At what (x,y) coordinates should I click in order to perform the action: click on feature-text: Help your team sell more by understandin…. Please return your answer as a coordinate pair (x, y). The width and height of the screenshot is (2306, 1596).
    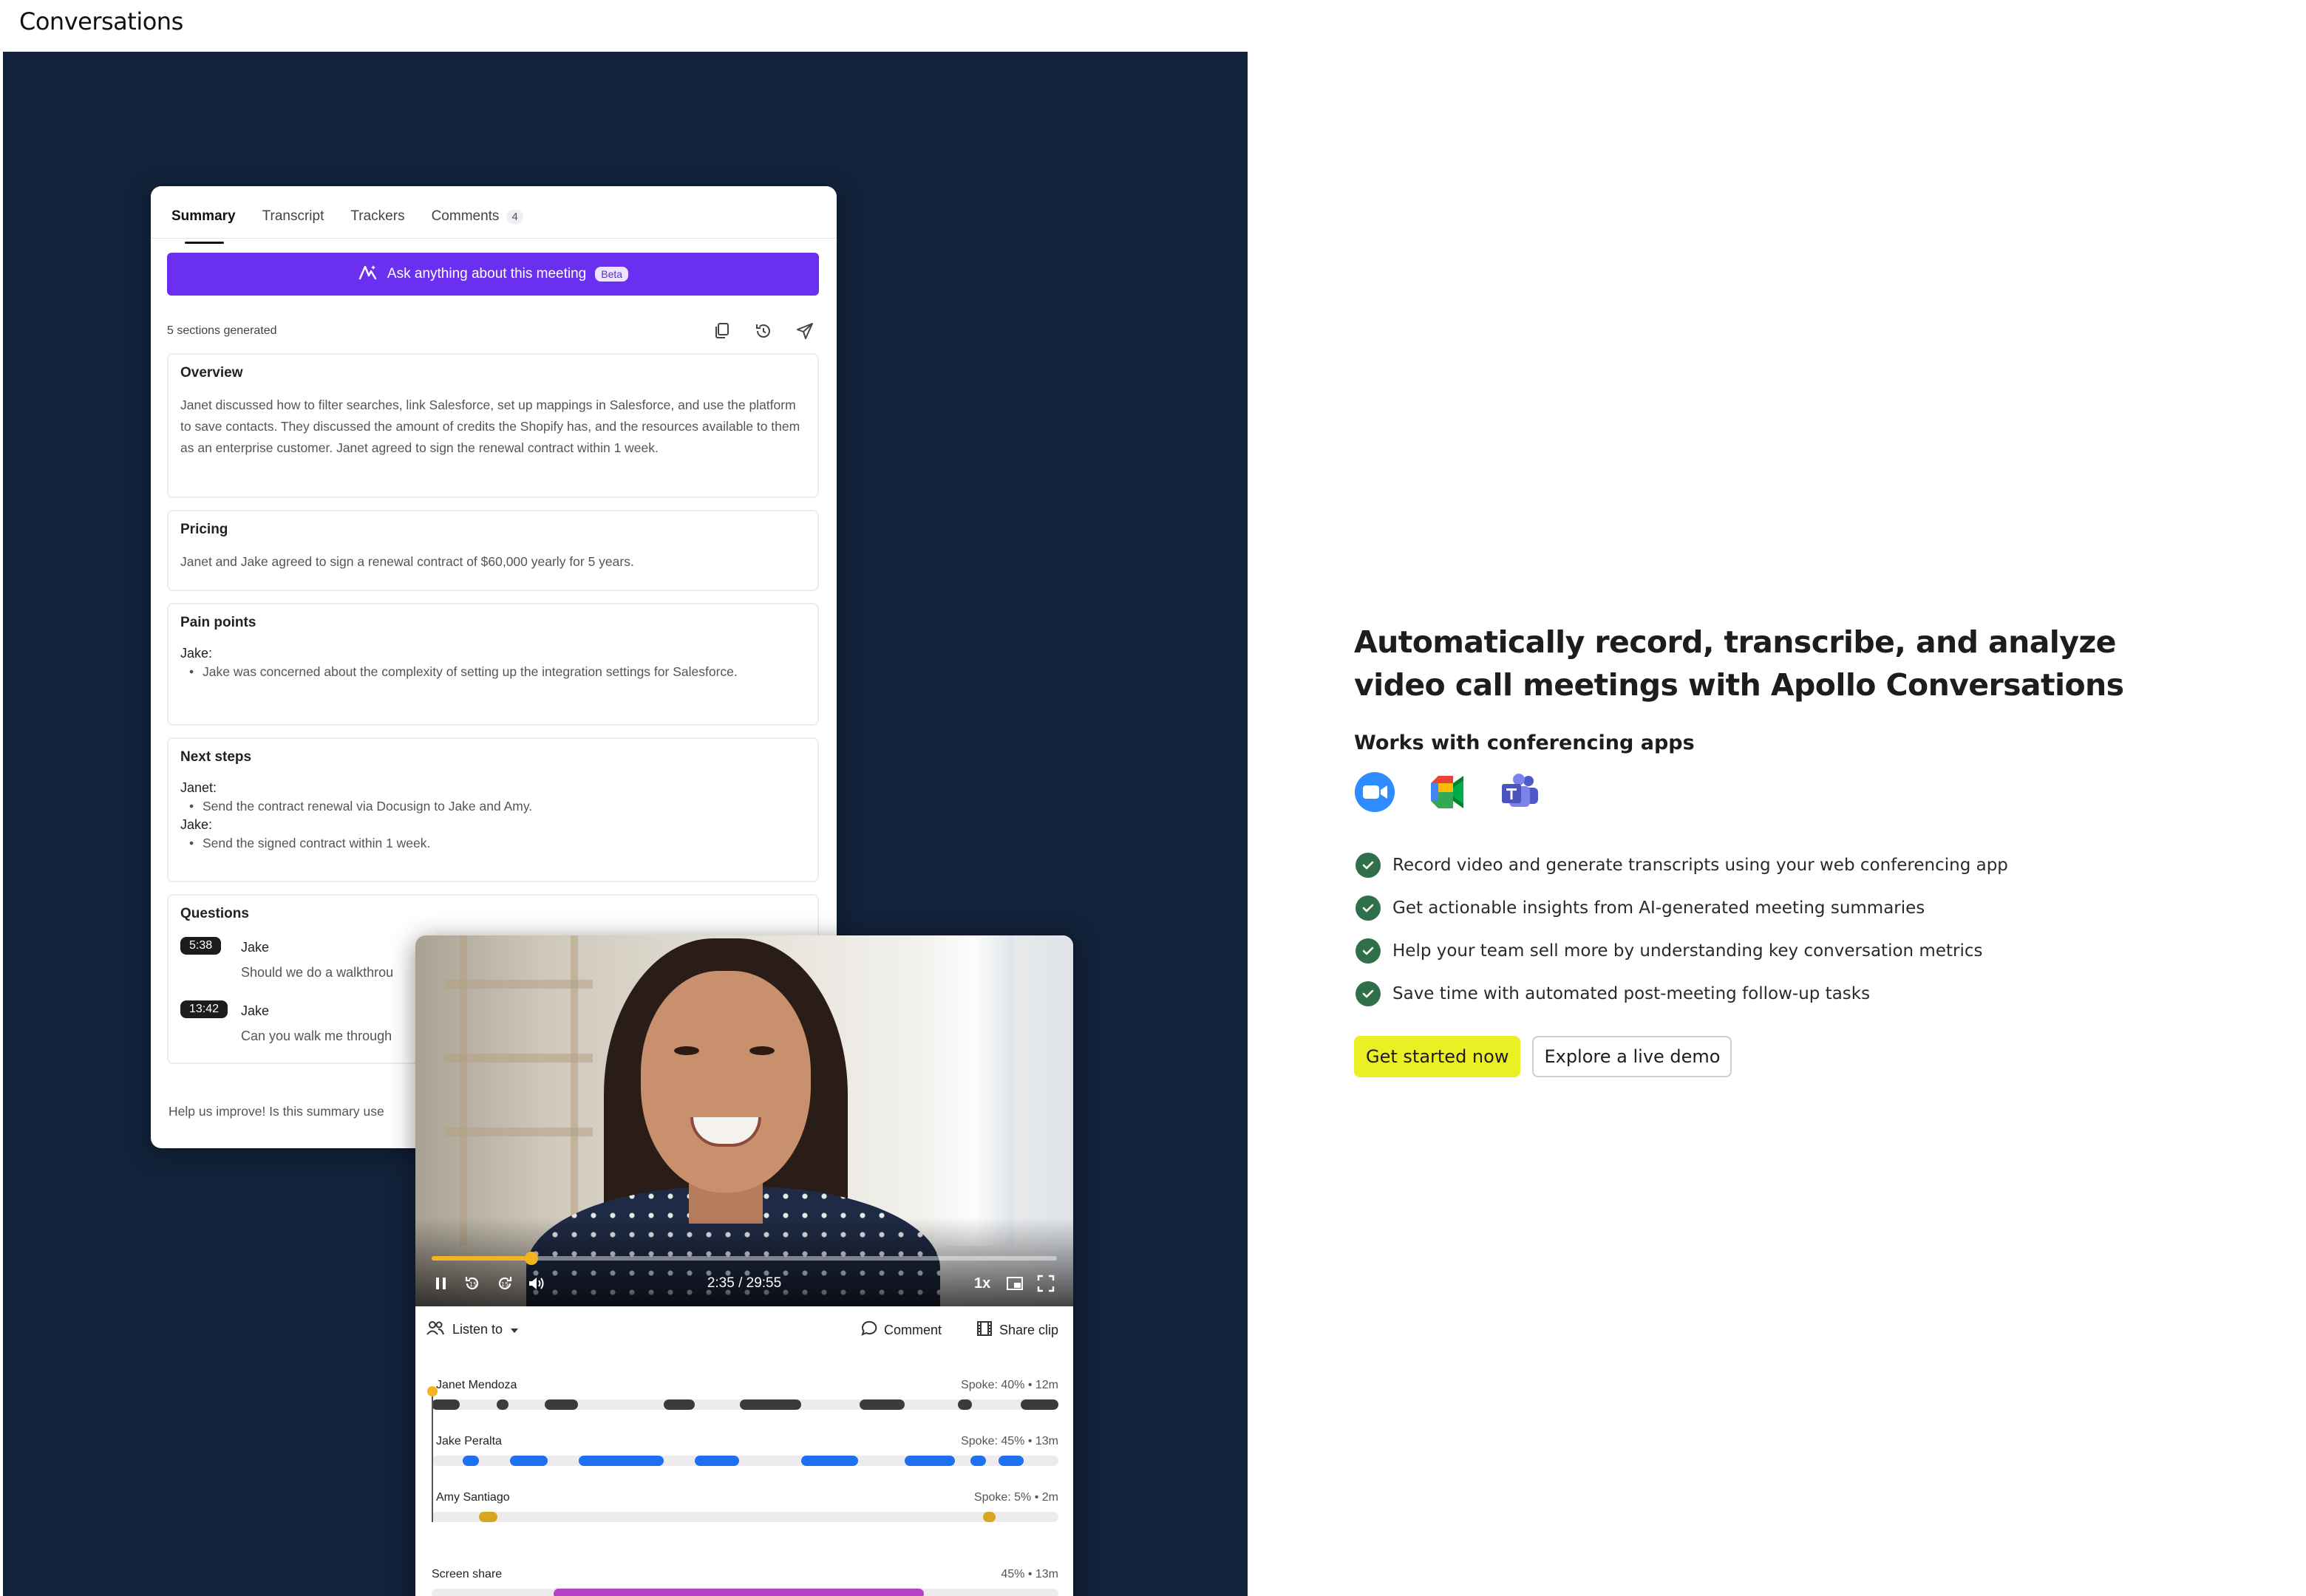
    Looking at the image, I should click on (1688, 951).